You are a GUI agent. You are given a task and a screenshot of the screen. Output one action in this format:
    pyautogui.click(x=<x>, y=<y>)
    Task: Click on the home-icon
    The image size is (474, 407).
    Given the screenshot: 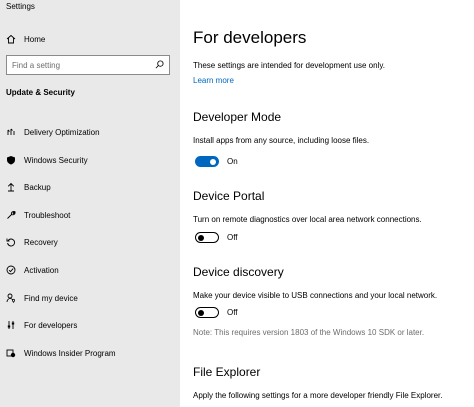 What is the action you would take?
    pyautogui.click(x=11, y=39)
    